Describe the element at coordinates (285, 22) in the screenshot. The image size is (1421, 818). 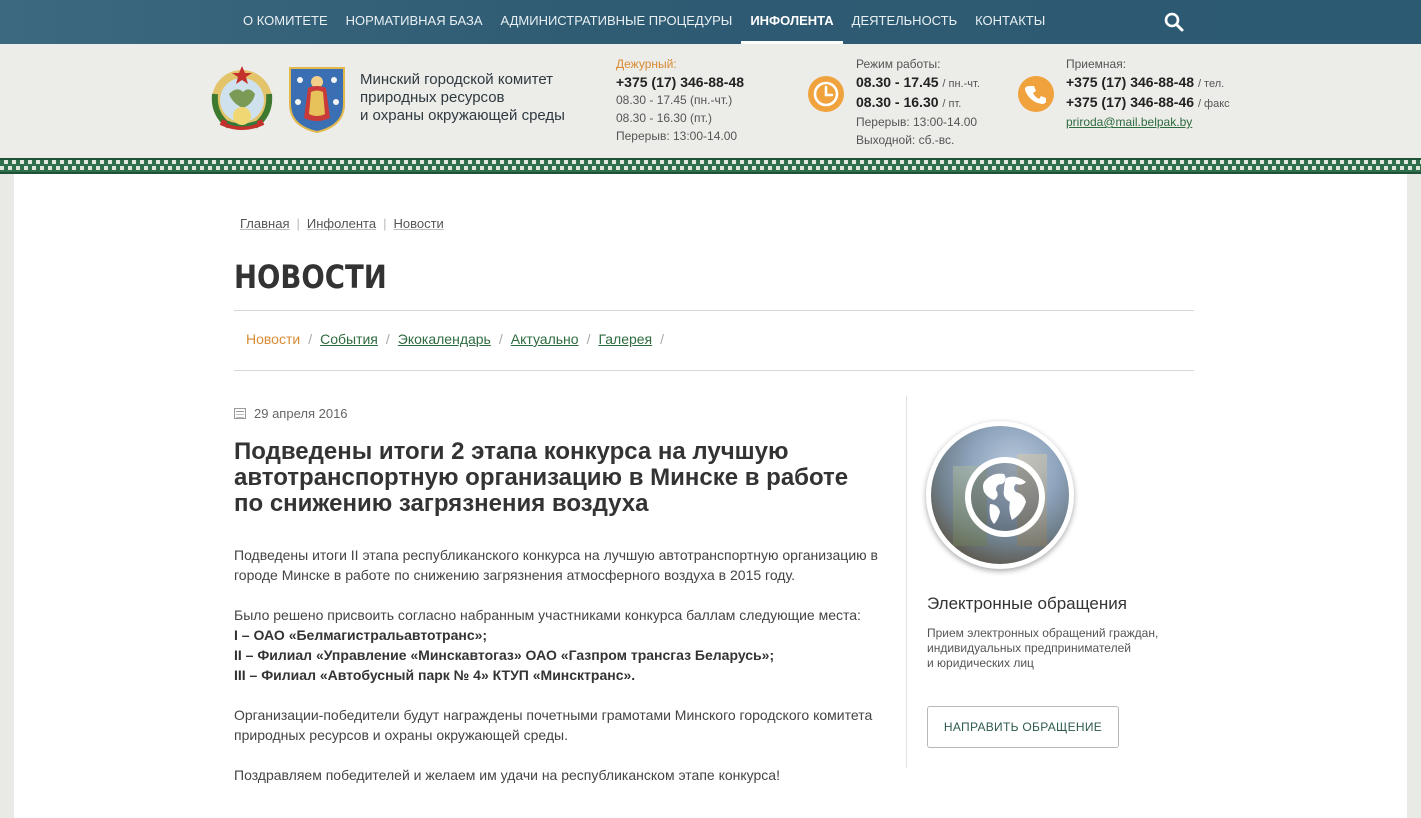
I see `nav-item-about: О КОМИТЕТЕ` at that location.